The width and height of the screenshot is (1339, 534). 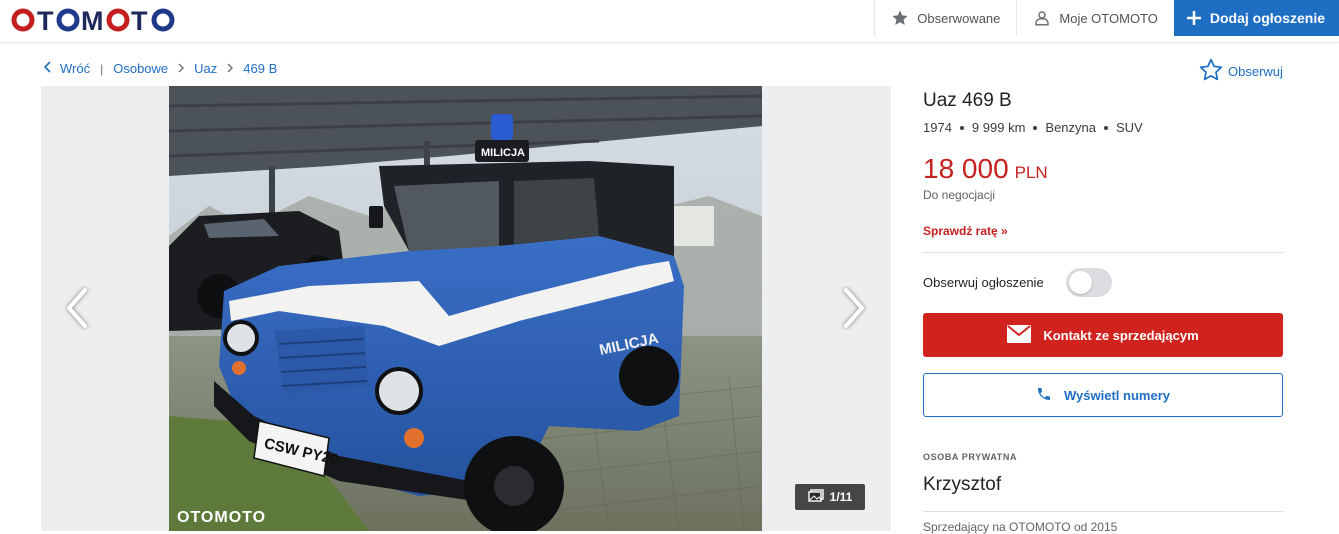 I want to click on toggle-knob, so click(x=1080, y=282).